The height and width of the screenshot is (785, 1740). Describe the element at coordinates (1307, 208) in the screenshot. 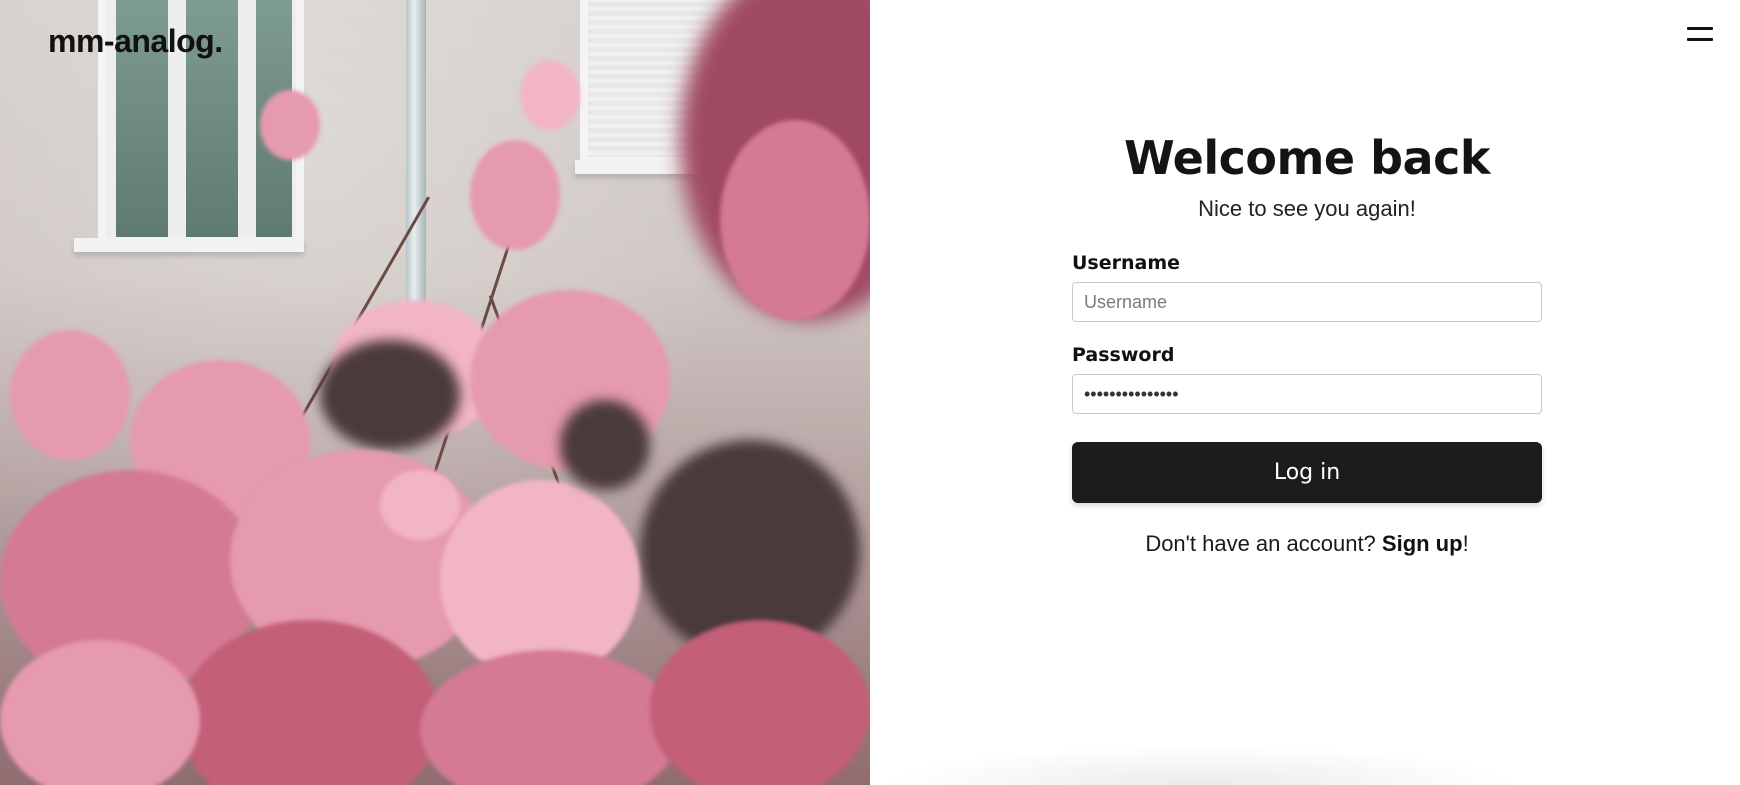

I see `page-subtitle: Nice to see you again!` at that location.